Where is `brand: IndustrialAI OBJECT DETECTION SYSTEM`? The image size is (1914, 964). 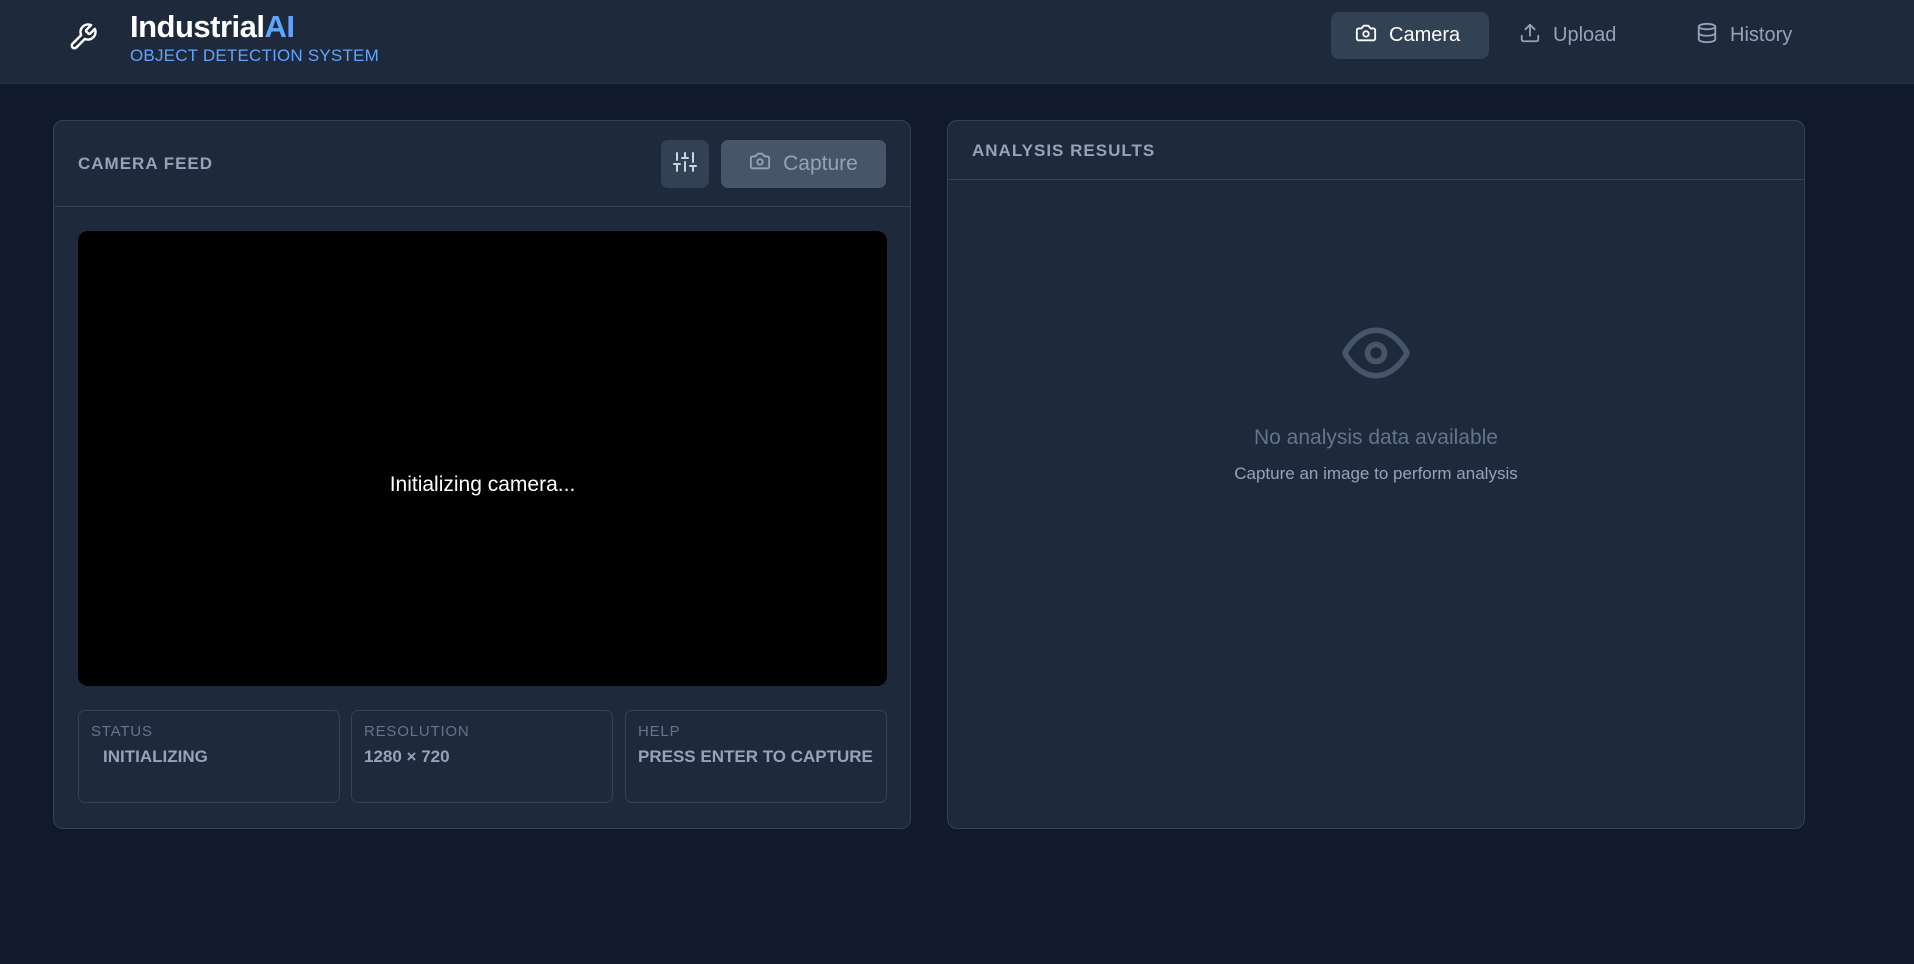
brand: IndustrialAI OBJECT DETECTION SYSTEM is located at coordinates (254, 38).